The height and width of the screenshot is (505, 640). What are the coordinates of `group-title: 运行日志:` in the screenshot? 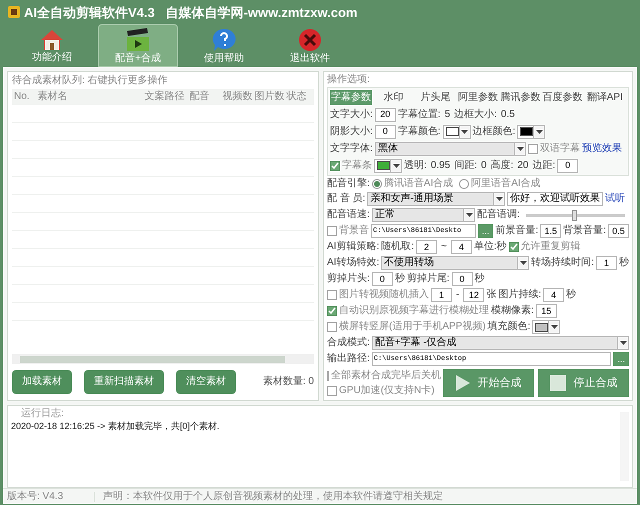 It's located at (43, 414).